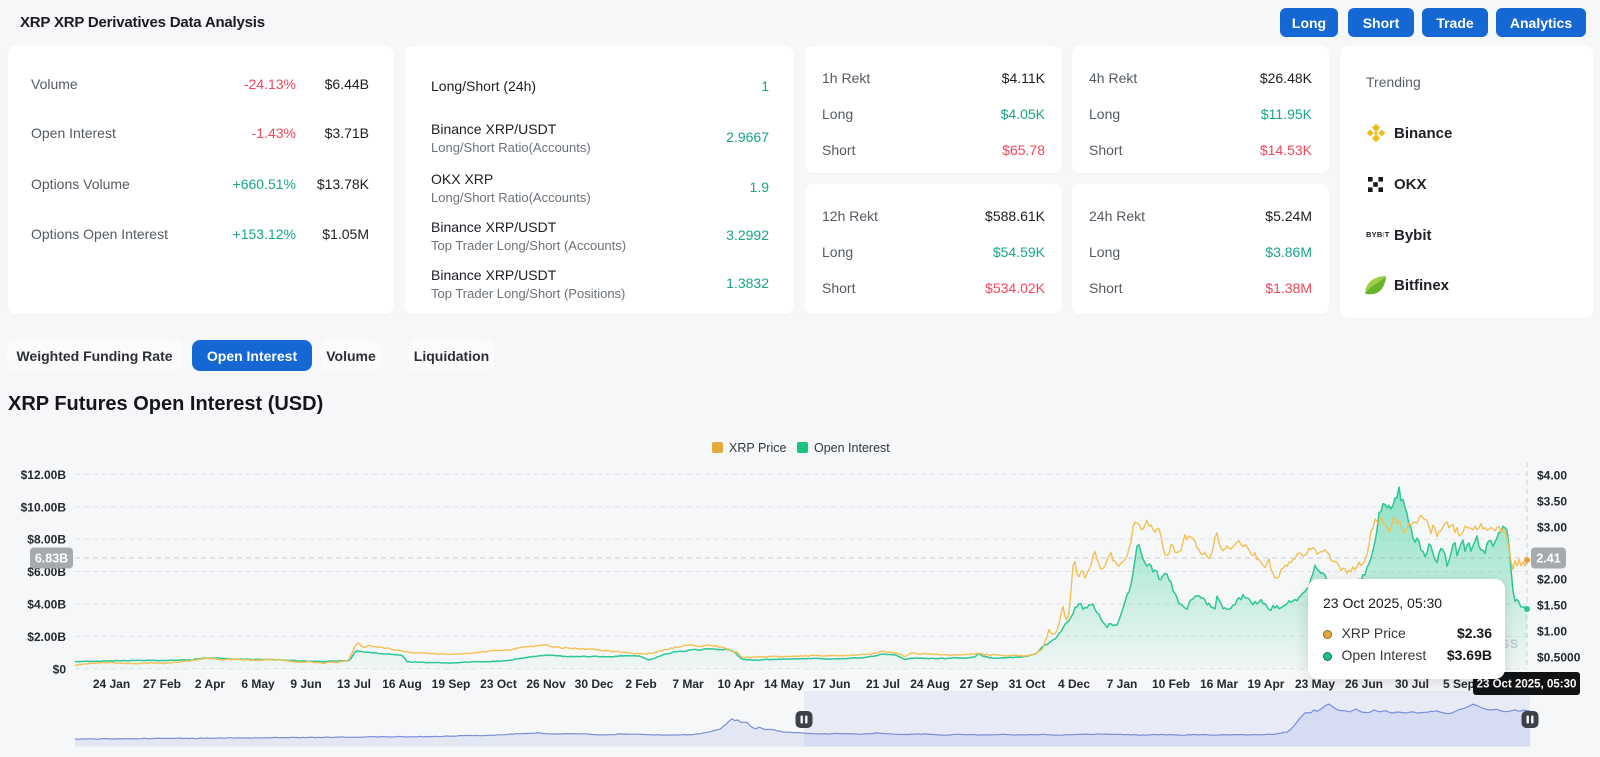 This screenshot has height=757, width=1600. I want to click on svg-text: Open Interest, so click(852, 448).